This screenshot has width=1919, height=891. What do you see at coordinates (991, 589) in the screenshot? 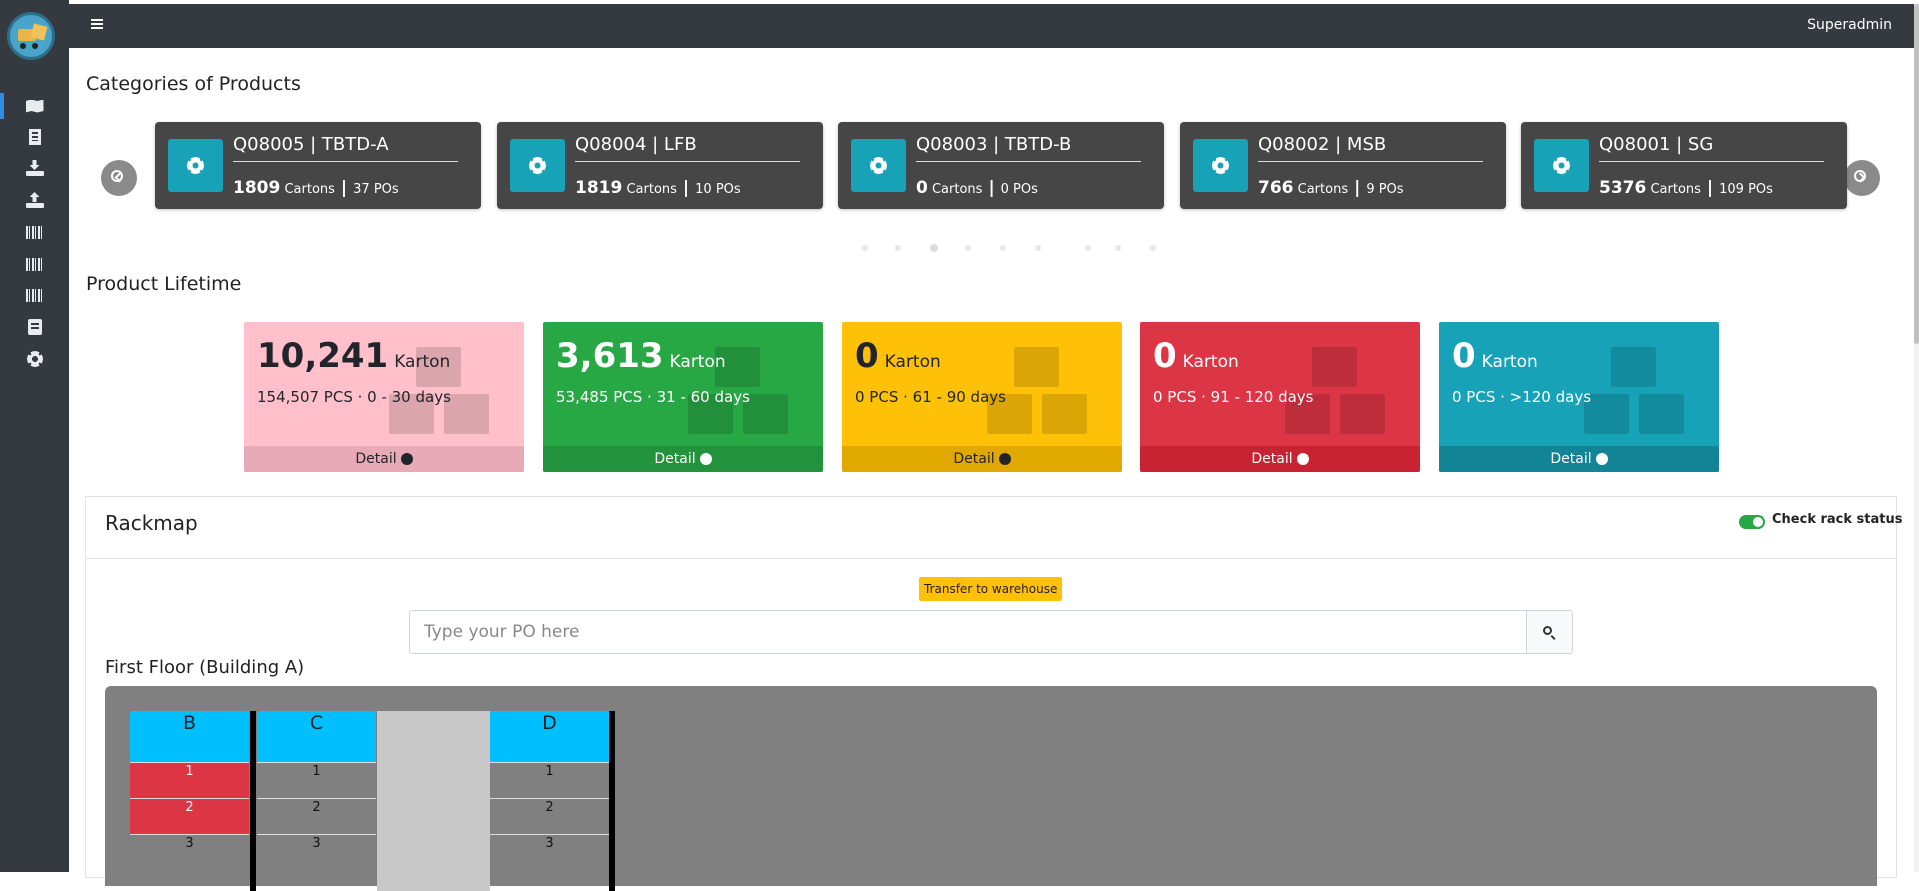
I see `transfer-to-warehouse-button: Transfer to warehouse` at bounding box center [991, 589].